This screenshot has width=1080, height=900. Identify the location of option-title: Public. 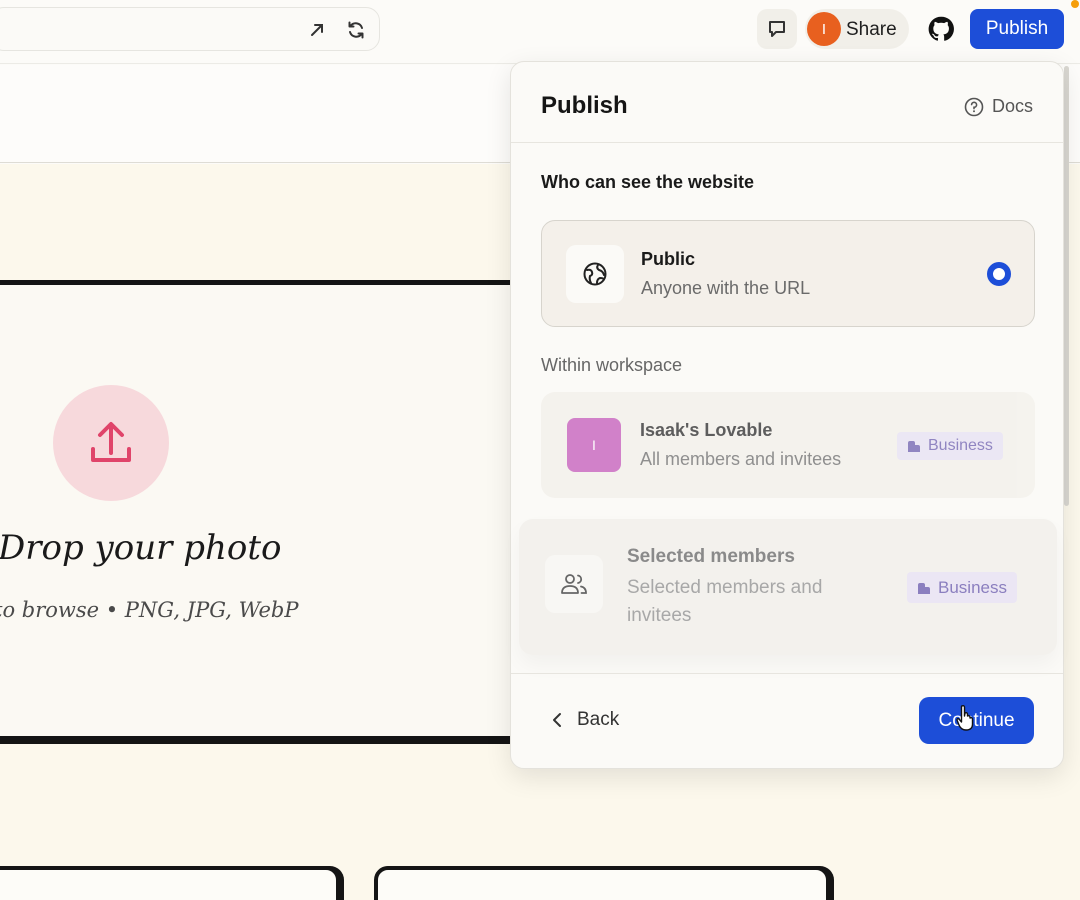
(668, 259).